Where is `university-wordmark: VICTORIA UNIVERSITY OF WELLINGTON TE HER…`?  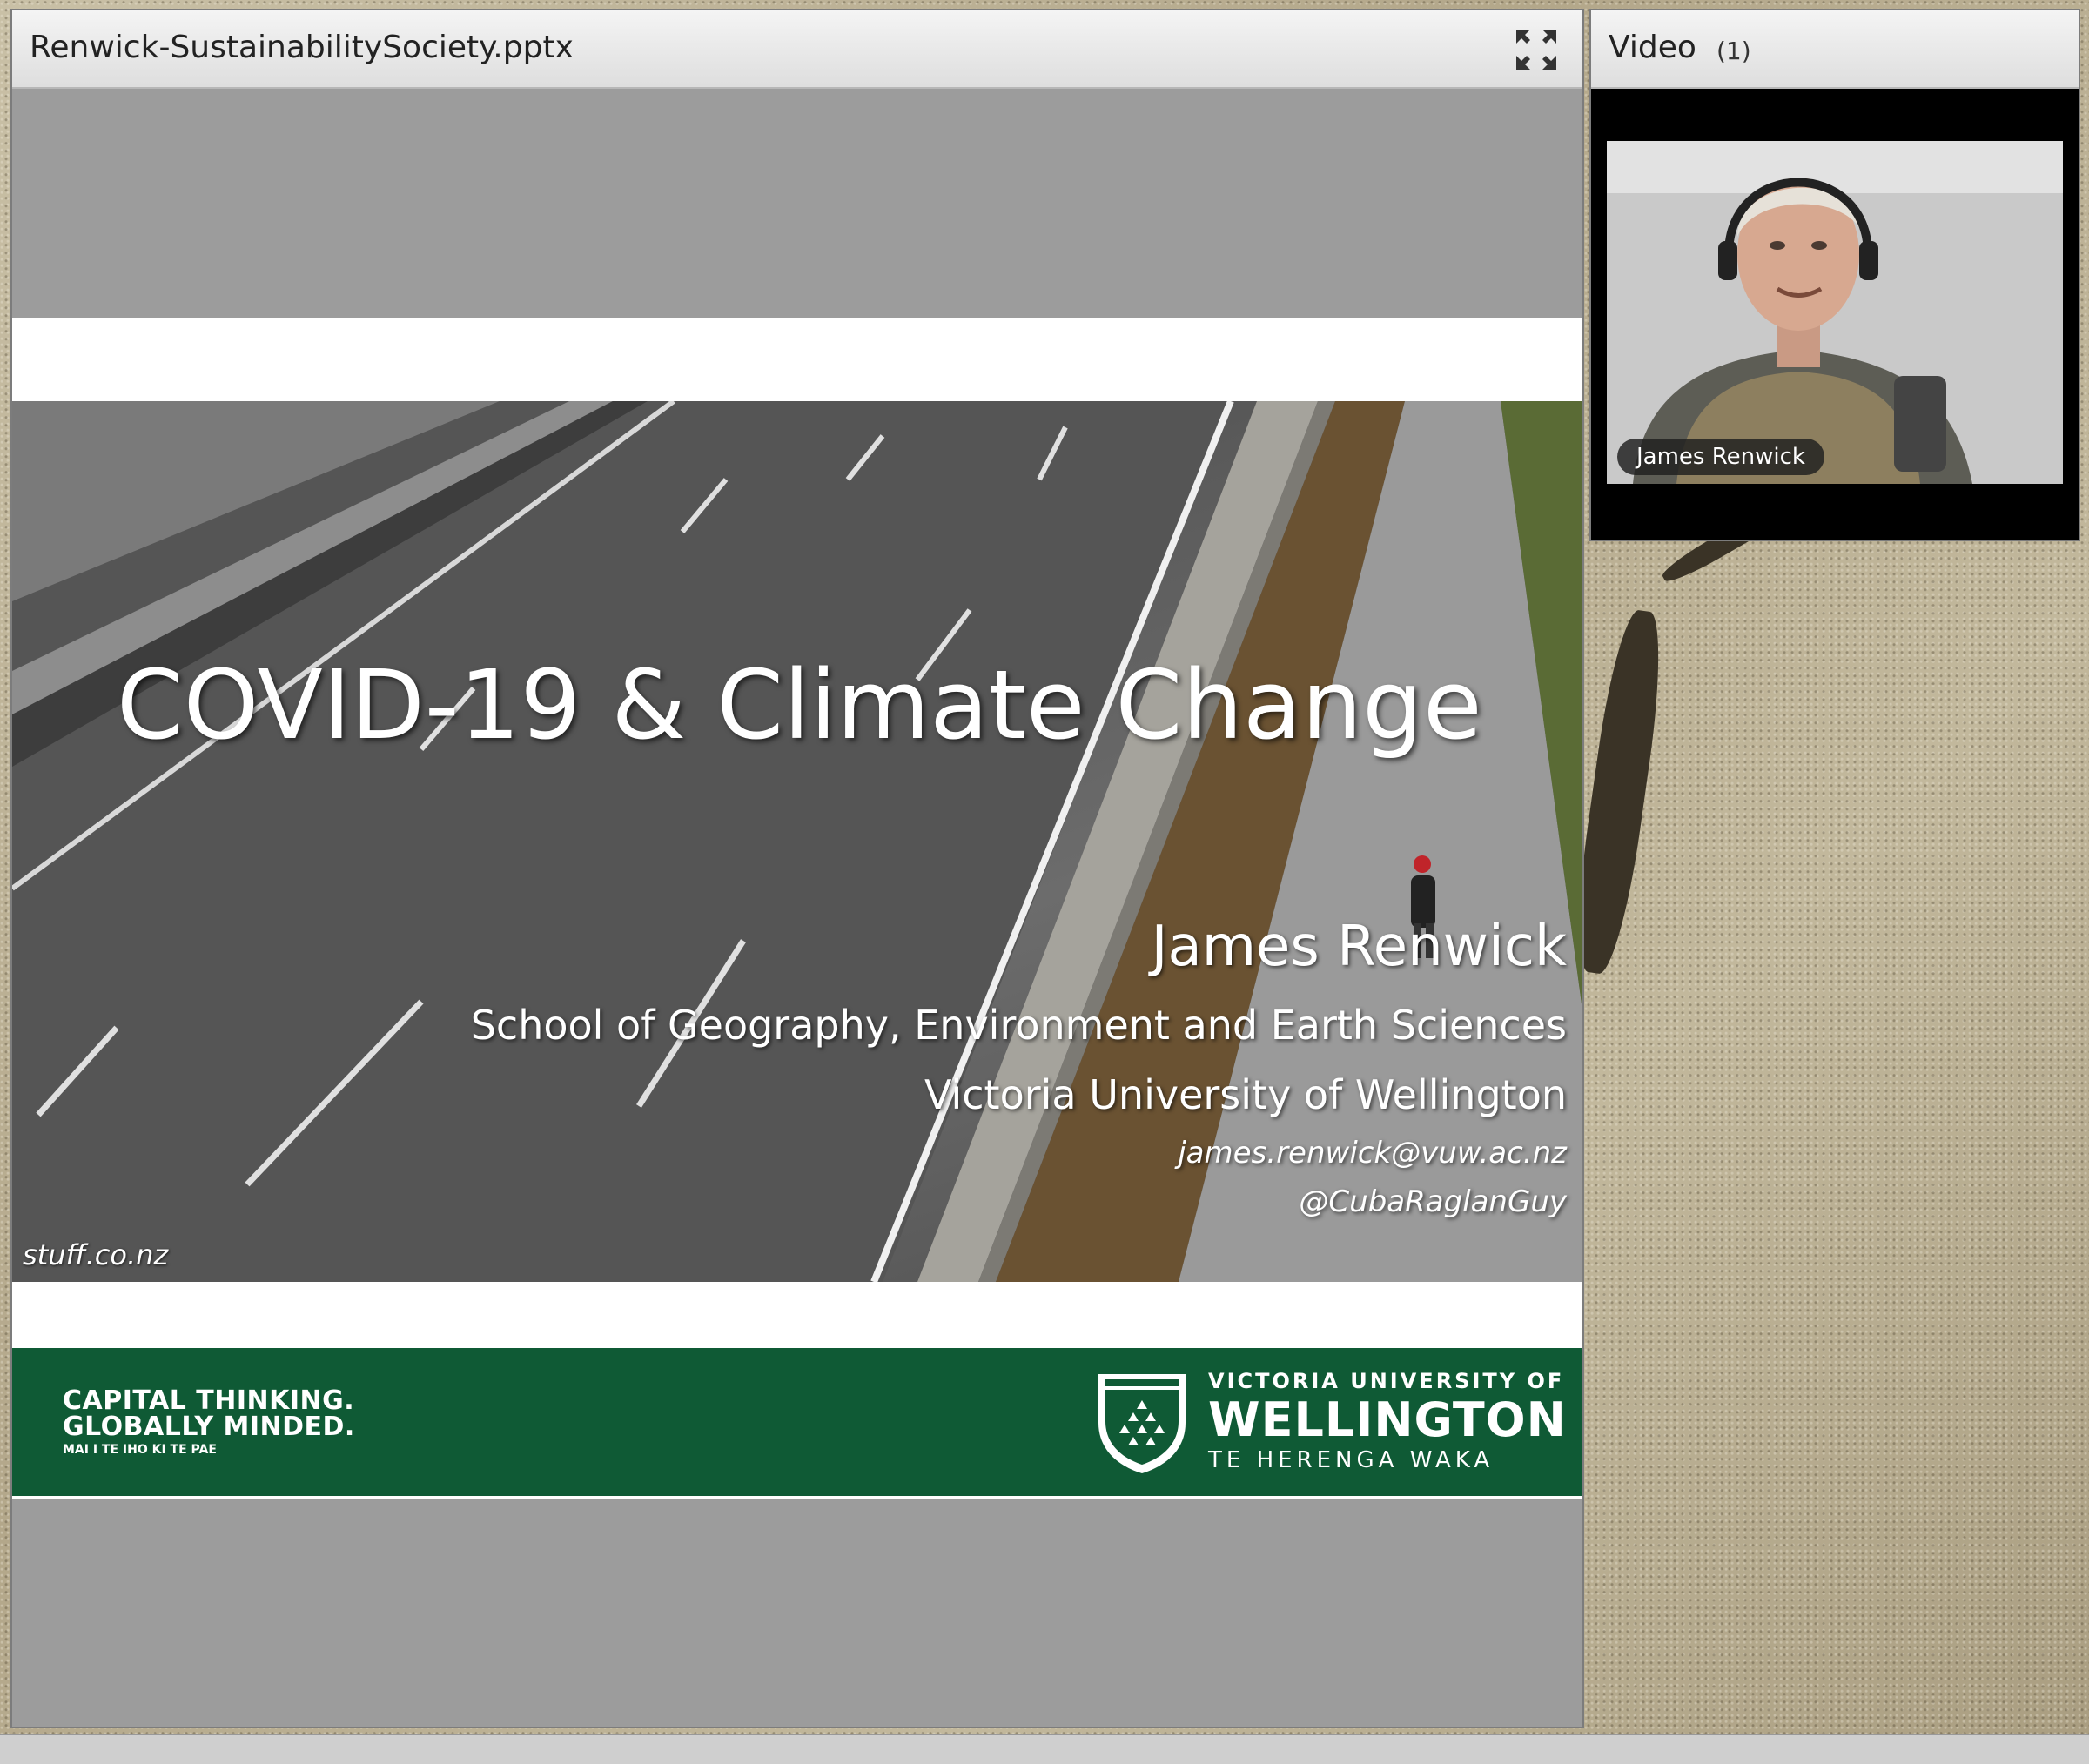 university-wordmark: VICTORIA UNIVERSITY OF WELLINGTON TE HER… is located at coordinates (1387, 1422).